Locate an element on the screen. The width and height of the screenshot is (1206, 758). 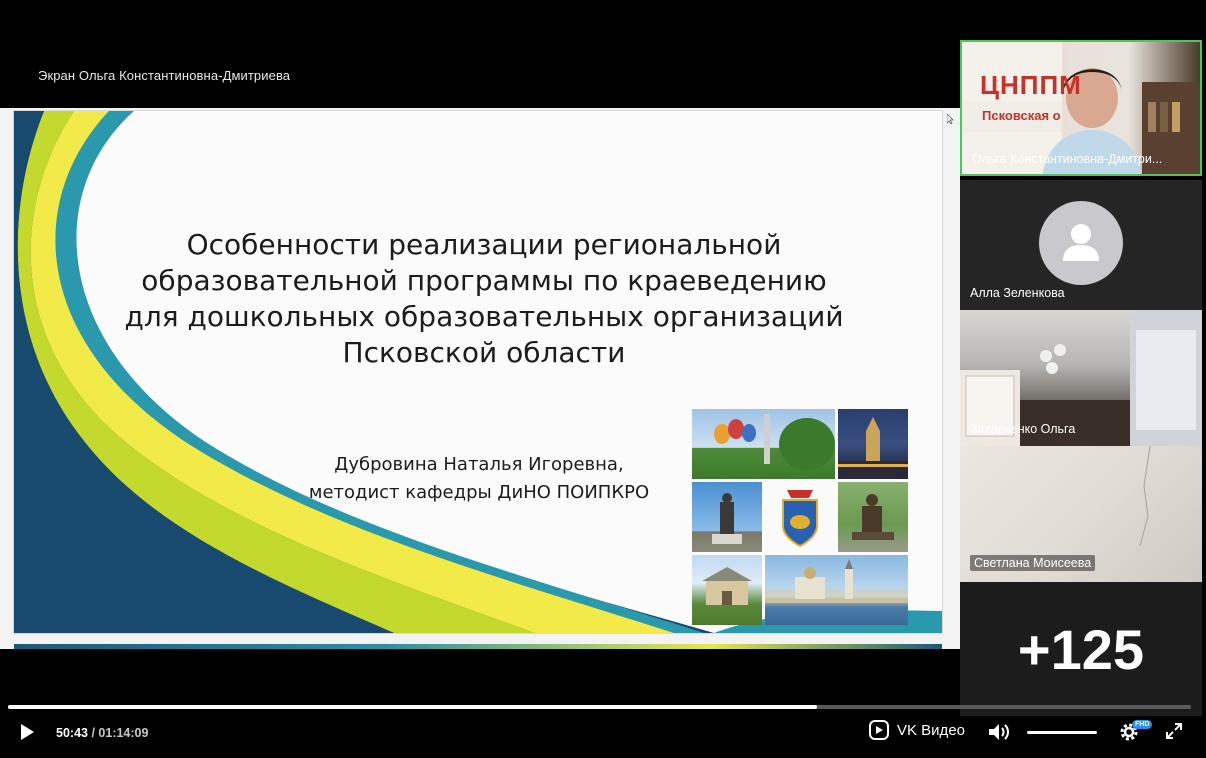
time-display: 50:43 / 01:14:09 is located at coordinates (102, 733).